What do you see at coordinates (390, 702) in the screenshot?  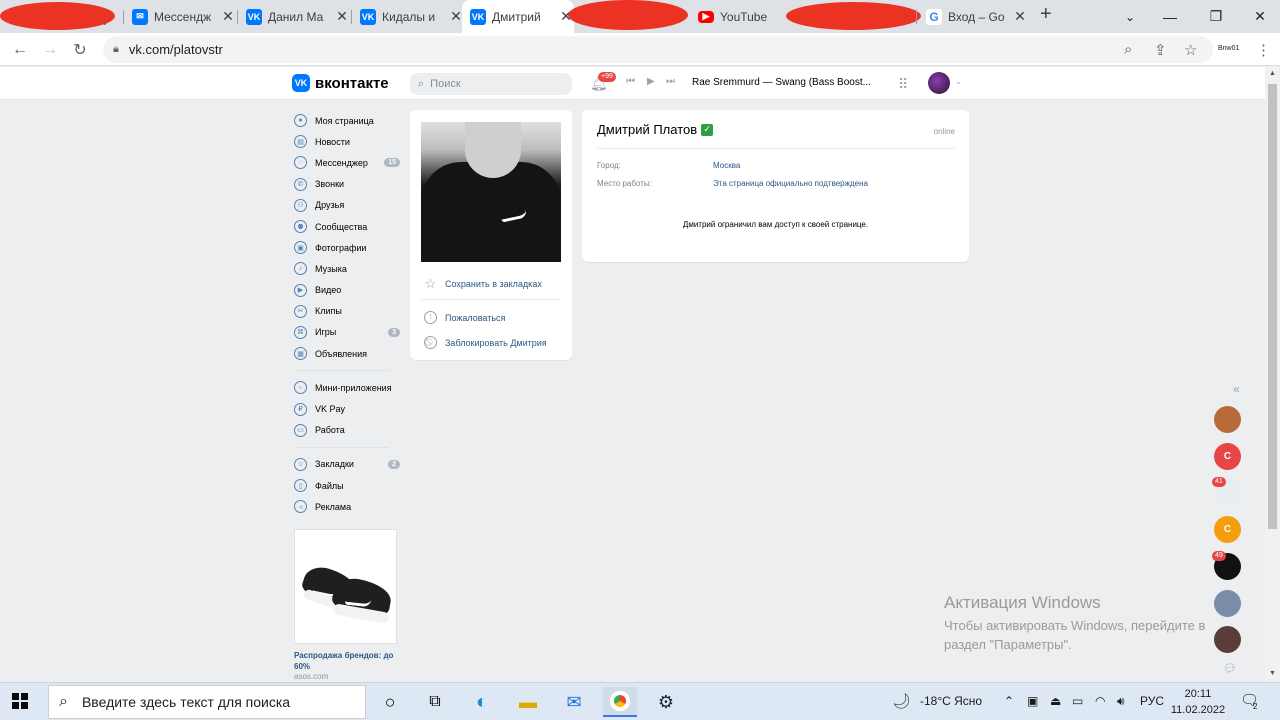 I see `cortana-icon: ○` at bounding box center [390, 702].